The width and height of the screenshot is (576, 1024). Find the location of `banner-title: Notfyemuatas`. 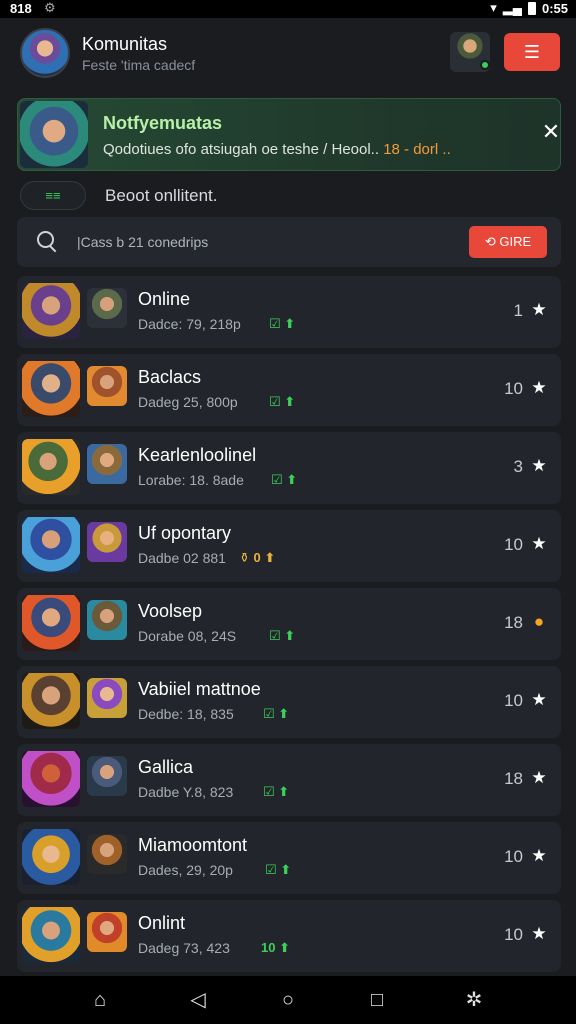

banner-title: Notfyemuatas is located at coordinates (163, 123).